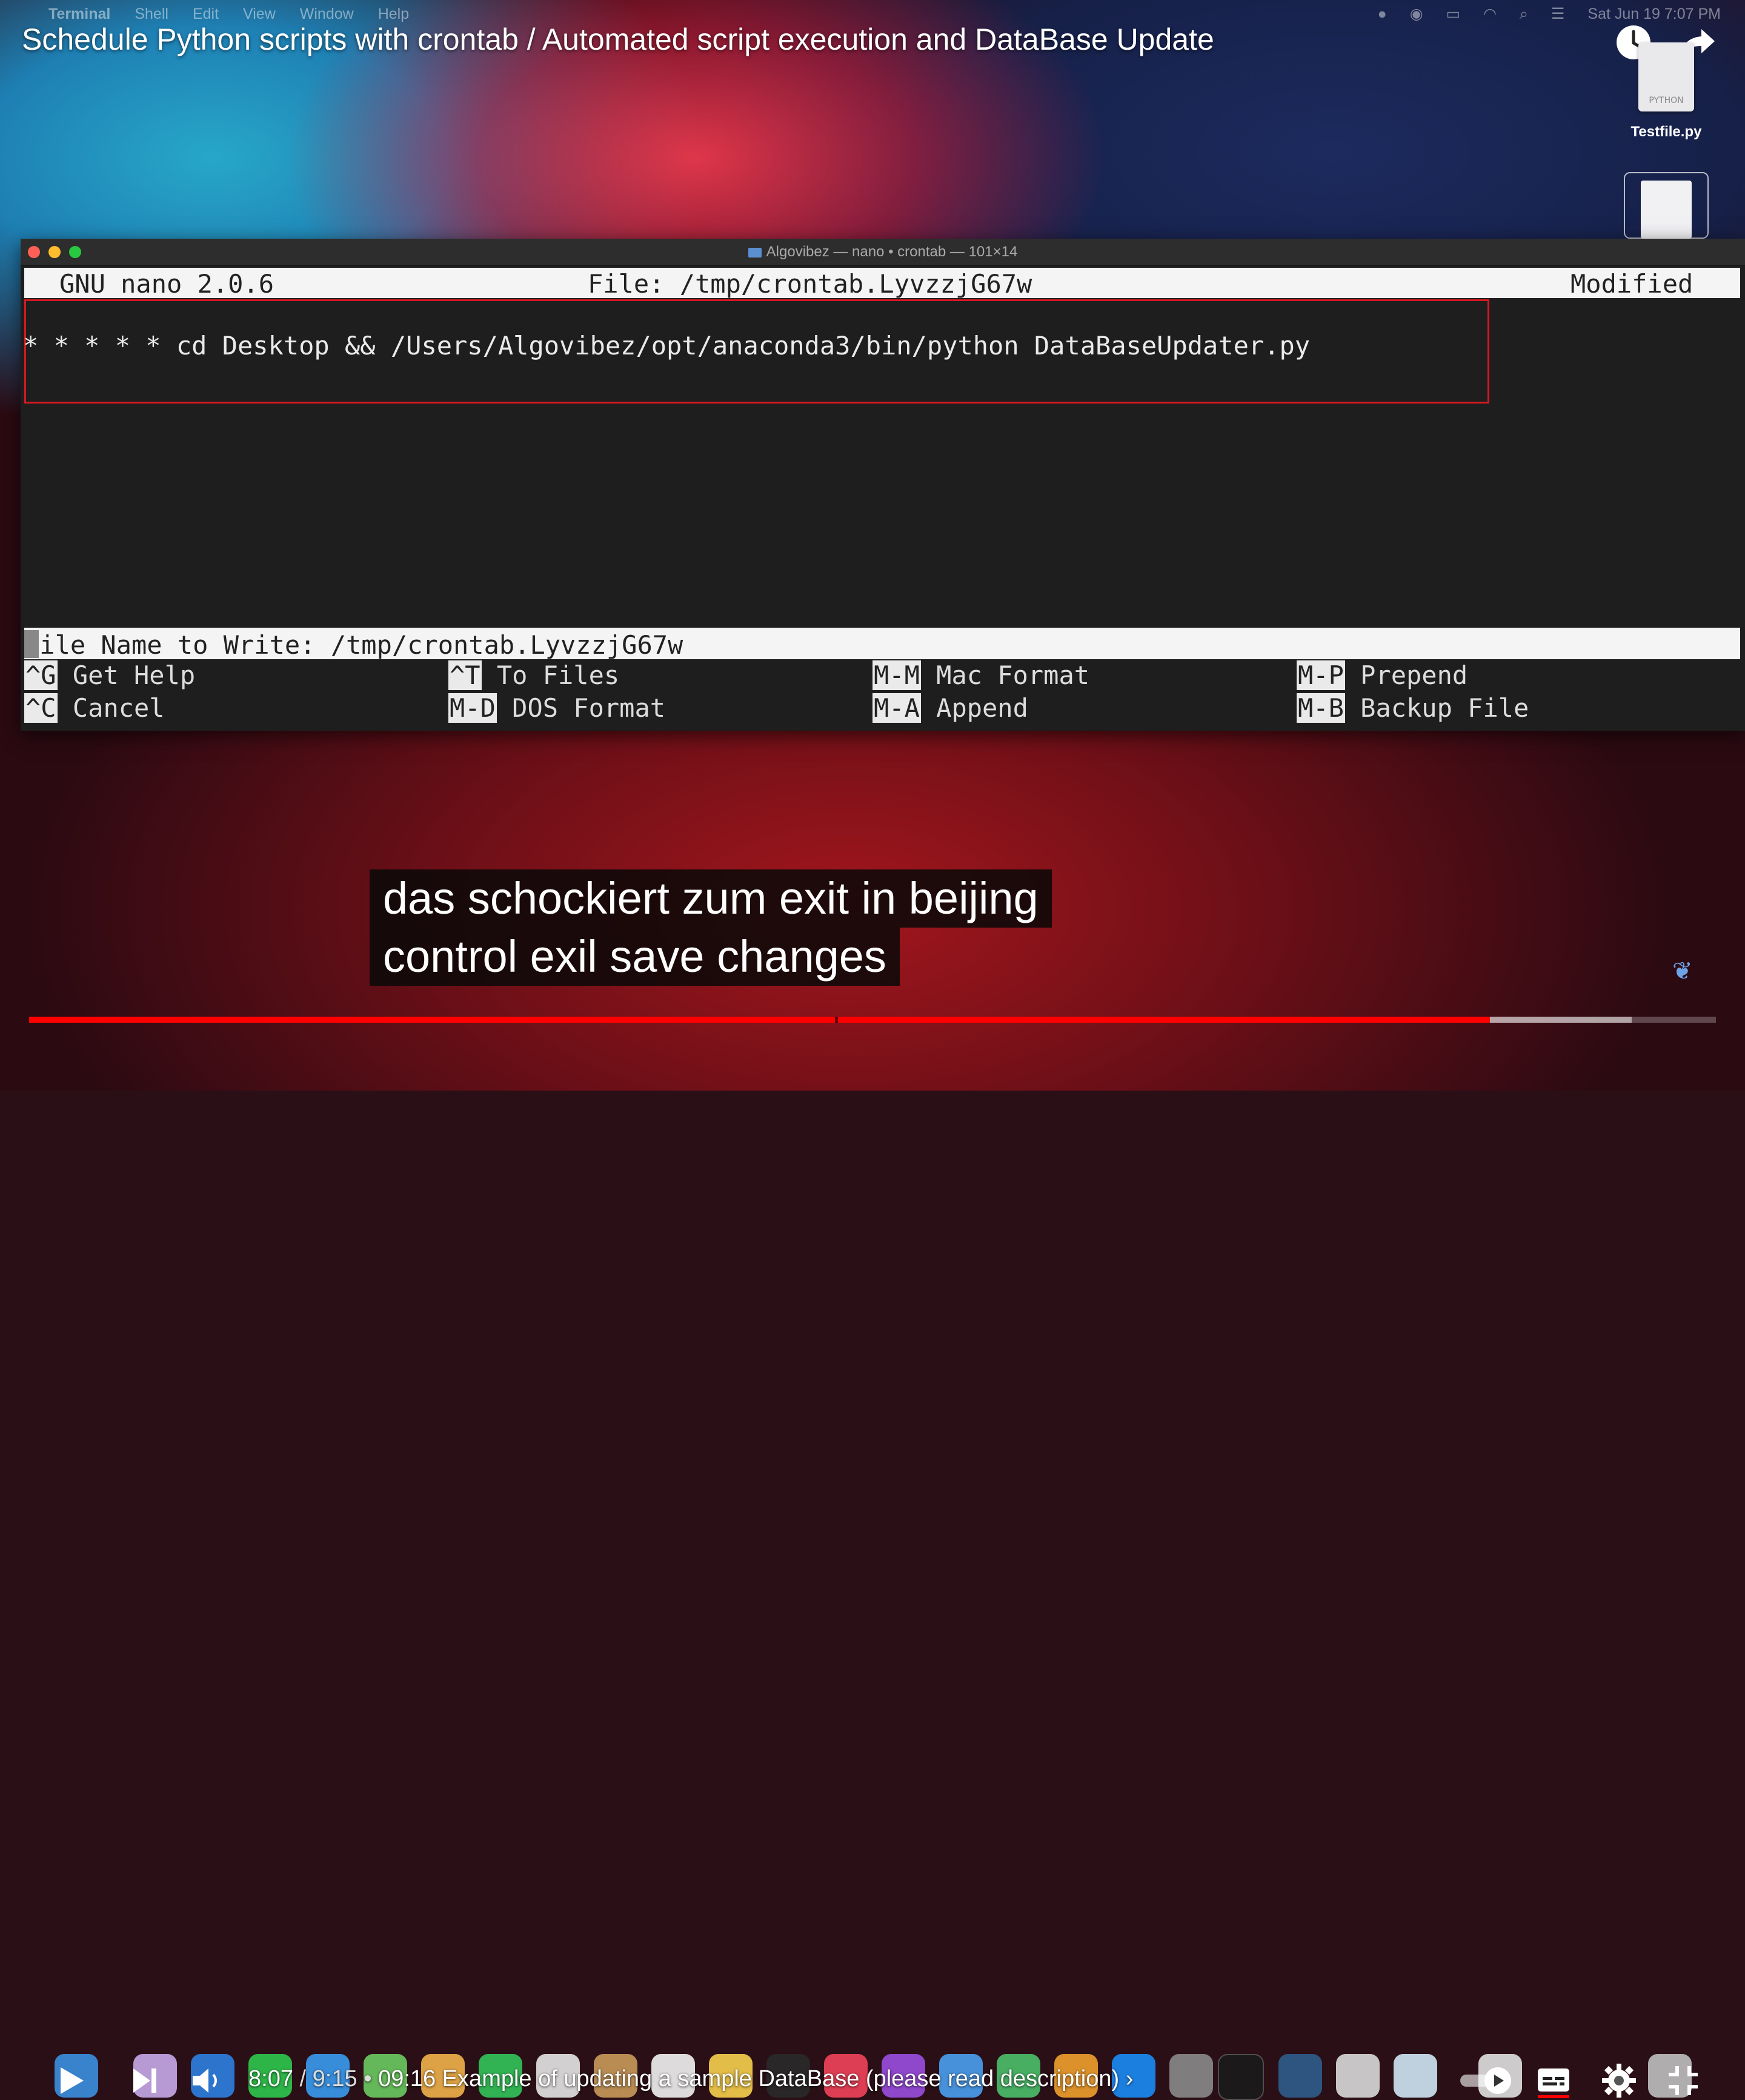 The width and height of the screenshot is (1745, 2100). What do you see at coordinates (270, 2079) in the screenshot?
I see `time-current: 8:07` at bounding box center [270, 2079].